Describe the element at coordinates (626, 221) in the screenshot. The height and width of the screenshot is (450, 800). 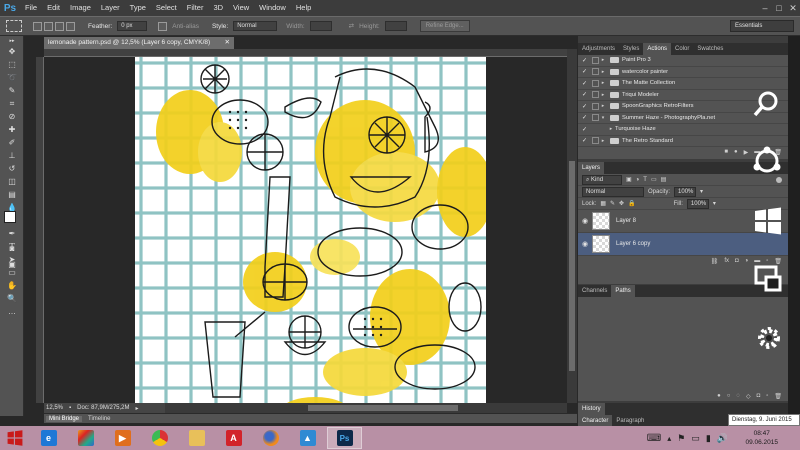
I see `layer-name: Layer 8` at that location.